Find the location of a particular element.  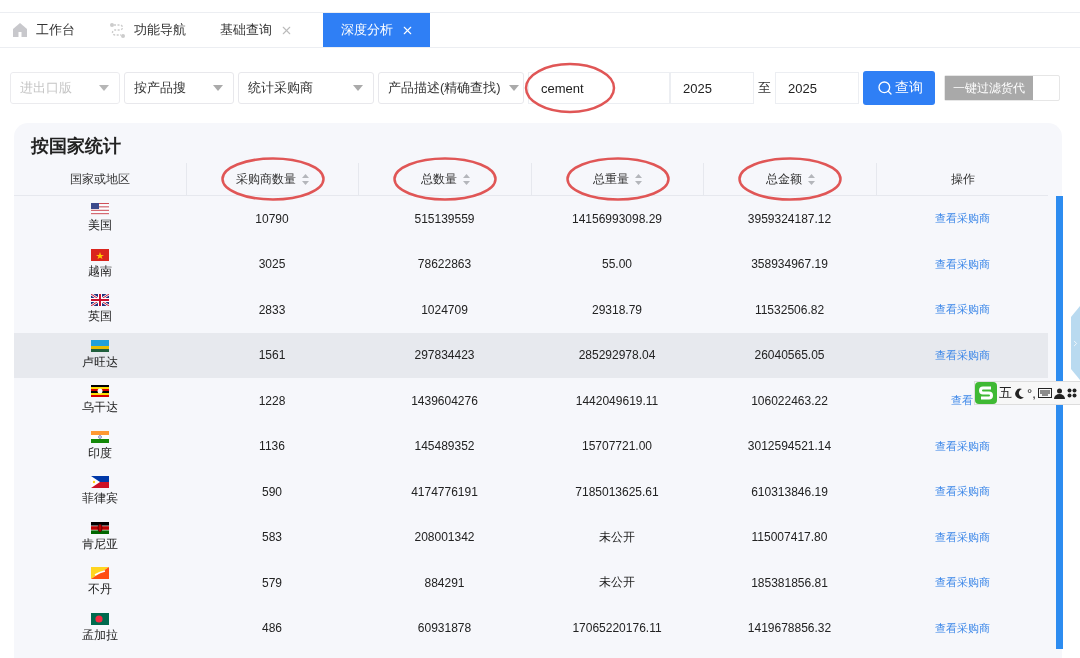

table-cell: 208001342 is located at coordinates (444, 537).